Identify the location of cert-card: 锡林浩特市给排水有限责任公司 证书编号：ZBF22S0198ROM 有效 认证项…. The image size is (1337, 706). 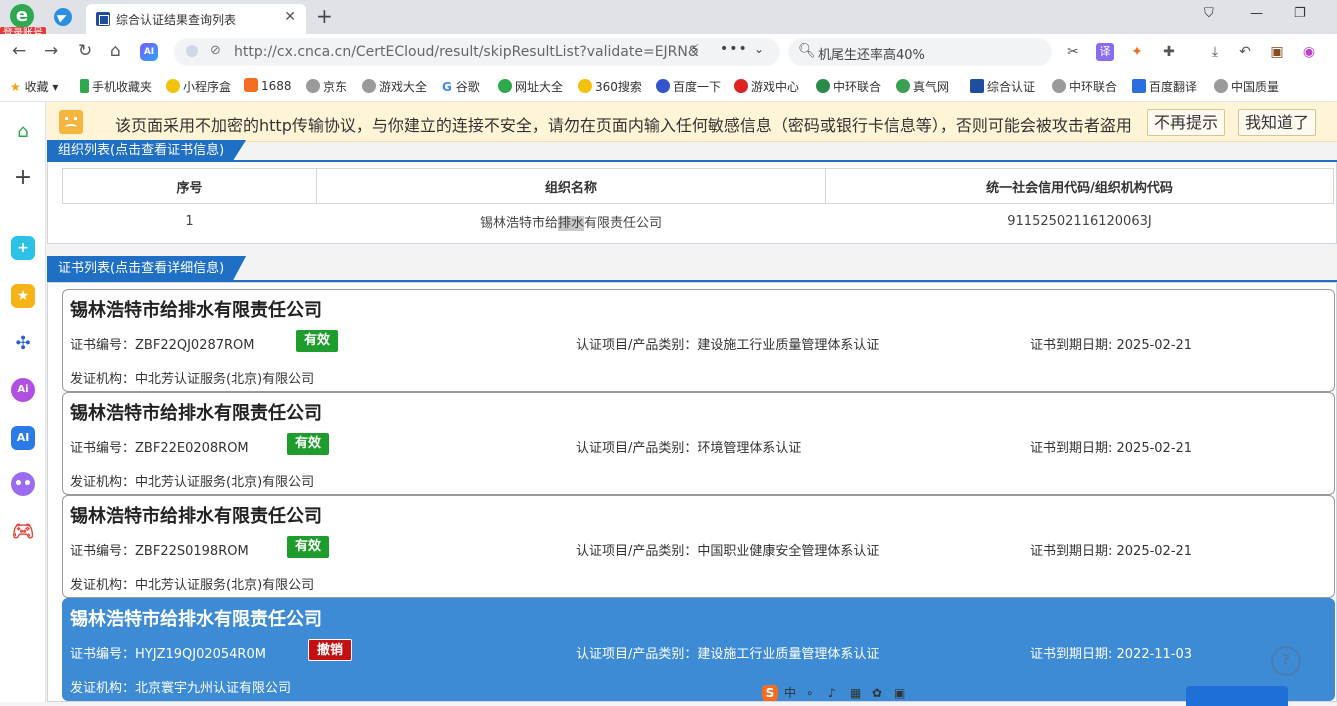
(698, 546).